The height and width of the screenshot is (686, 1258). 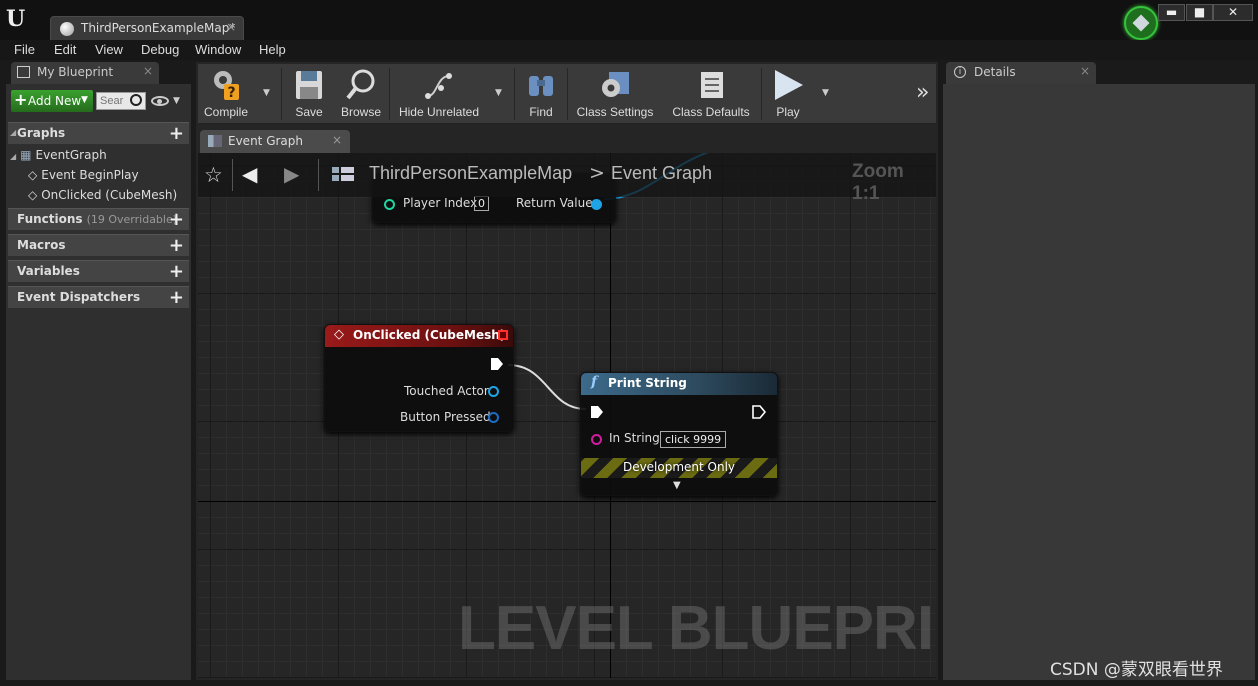 What do you see at coordinates (647, 383) in the screenshot?
I see `node-title: Print String` at bounding box center [647, 383].